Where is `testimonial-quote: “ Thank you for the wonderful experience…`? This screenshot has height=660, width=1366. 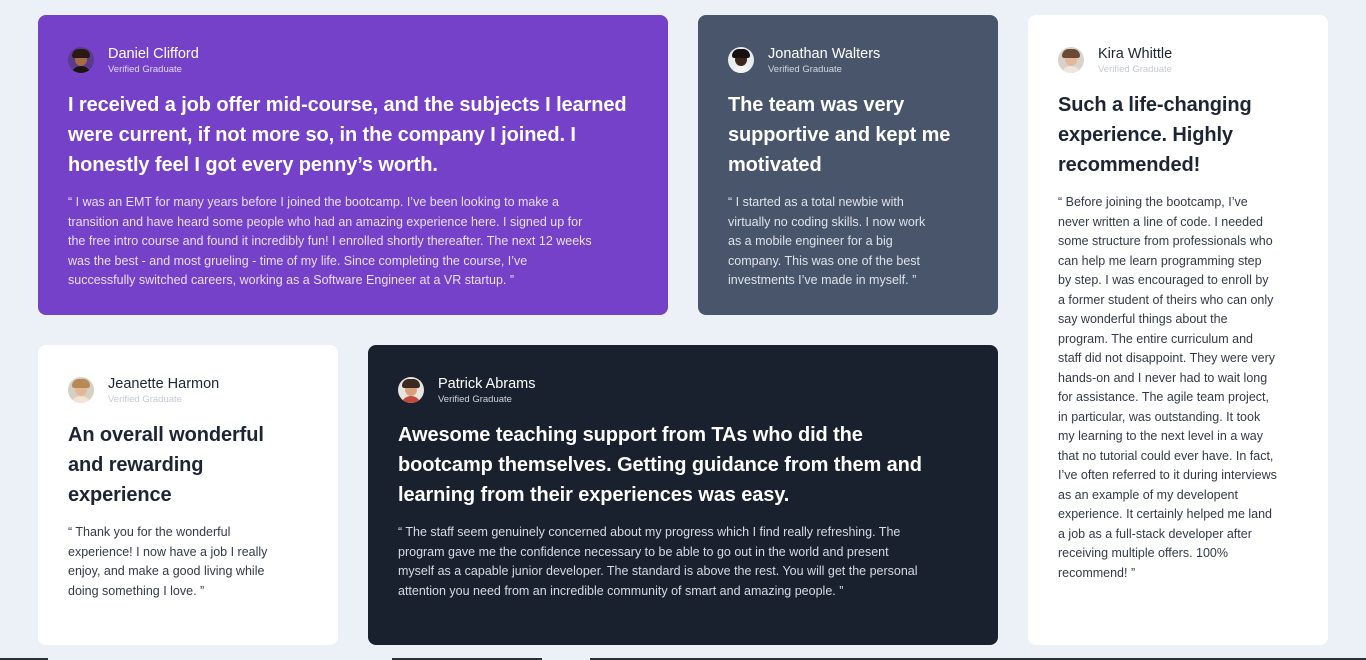
testimonial-quote: “ Thank you for the wonderful experience… is located at coordinates (168, 561).